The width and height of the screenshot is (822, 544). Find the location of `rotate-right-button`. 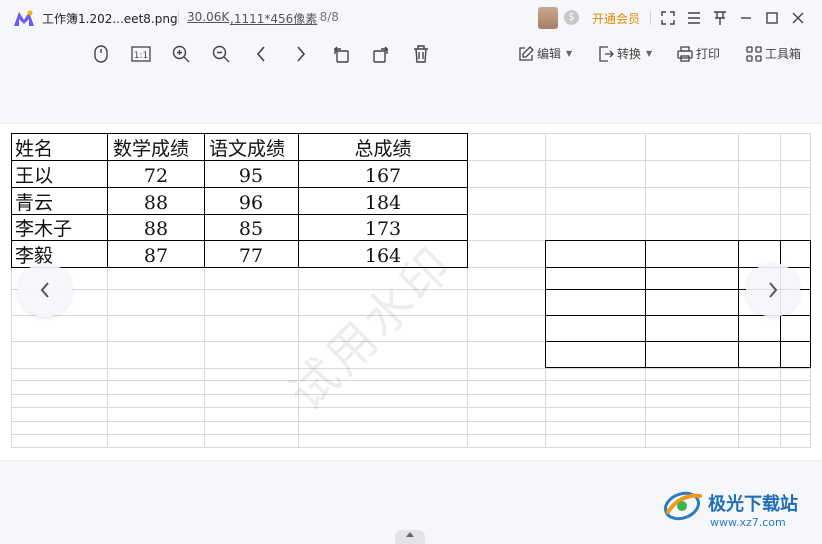

rotate-right-button is located at coordinates (381, 54).